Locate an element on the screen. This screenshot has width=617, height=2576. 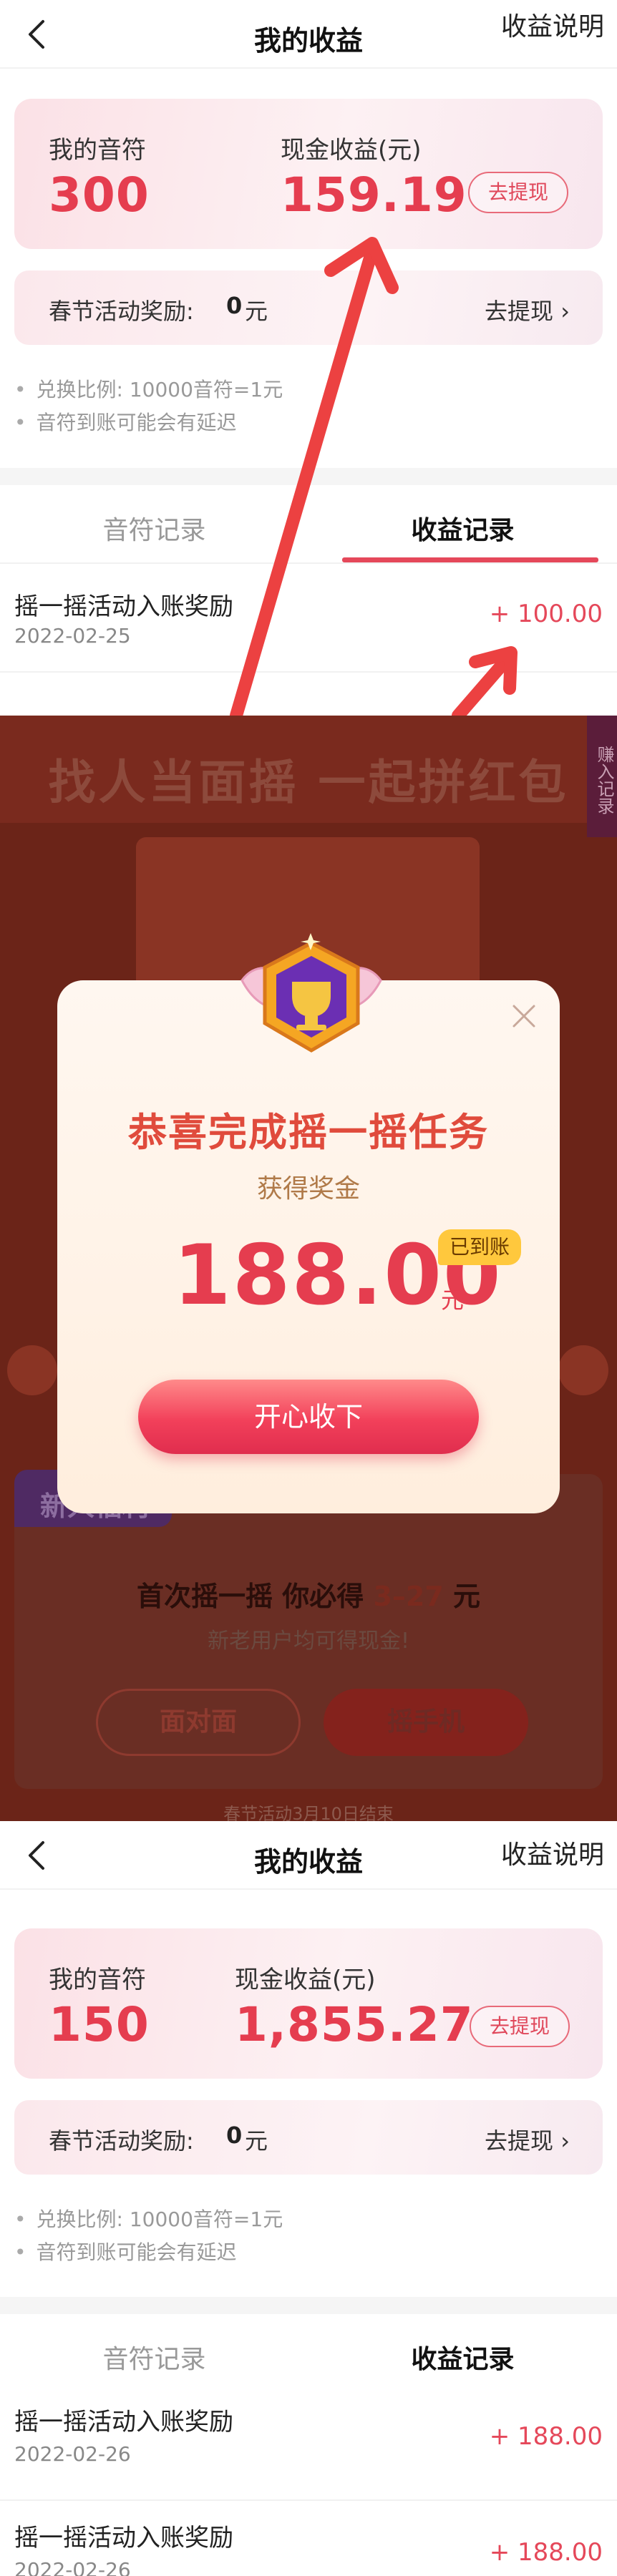
trophy-icon is located at coordinates (311, 993).